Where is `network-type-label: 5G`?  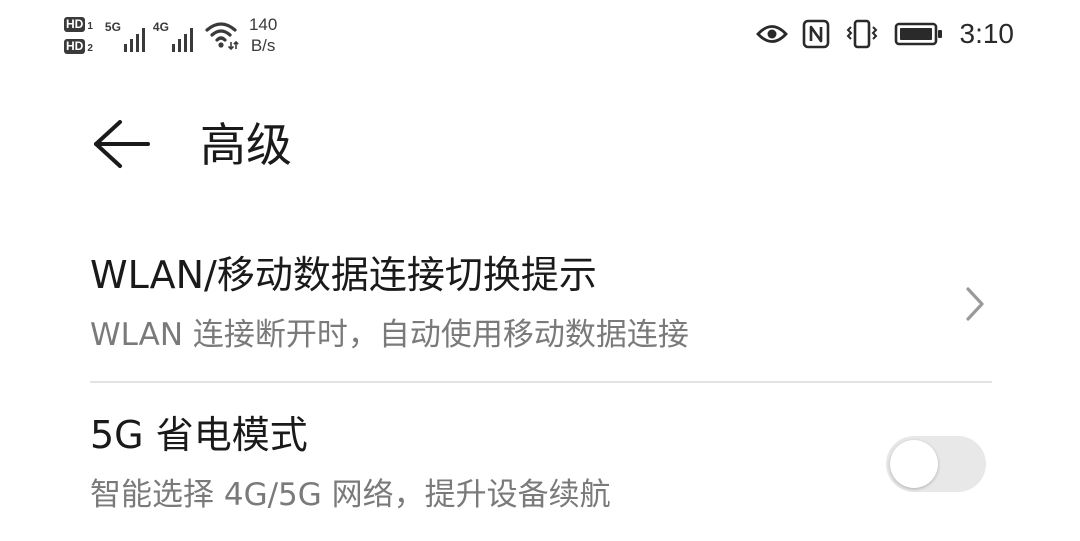
network-type-label: 5G is located at coordinates (112, 27).